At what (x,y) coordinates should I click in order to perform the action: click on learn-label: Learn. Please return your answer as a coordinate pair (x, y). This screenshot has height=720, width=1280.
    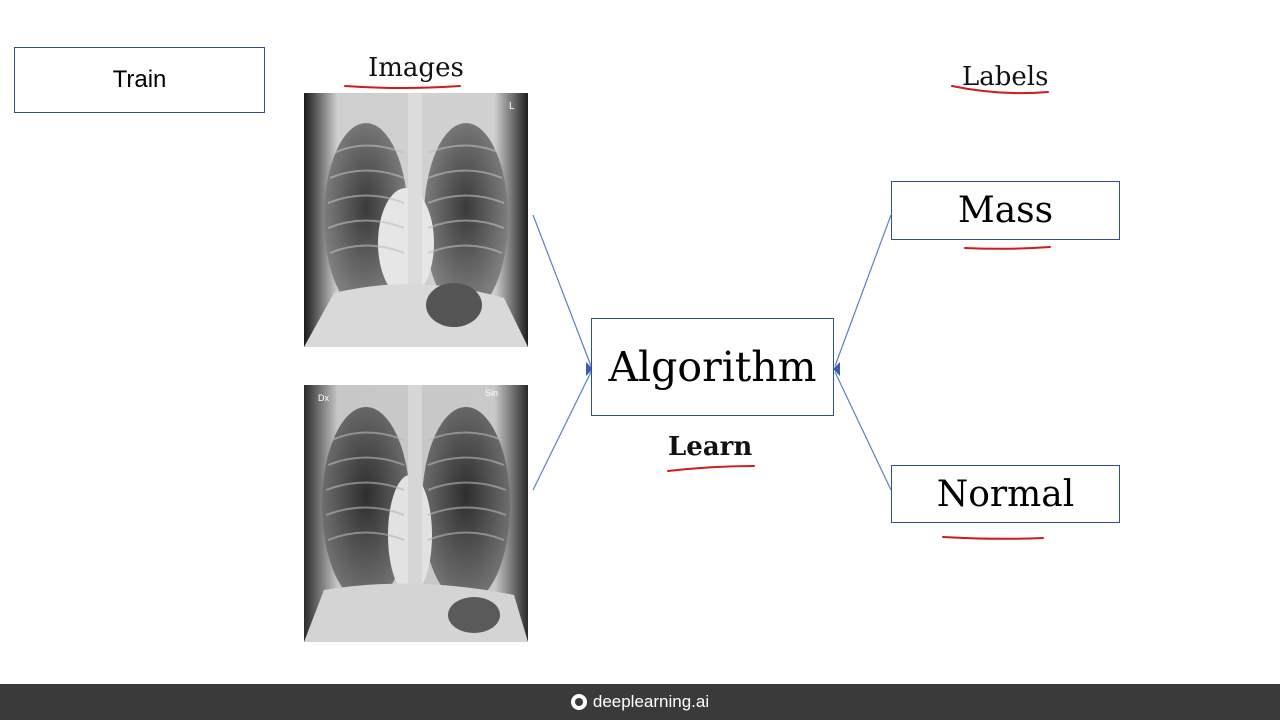
    Looking at the image, I should click on (710, 447).